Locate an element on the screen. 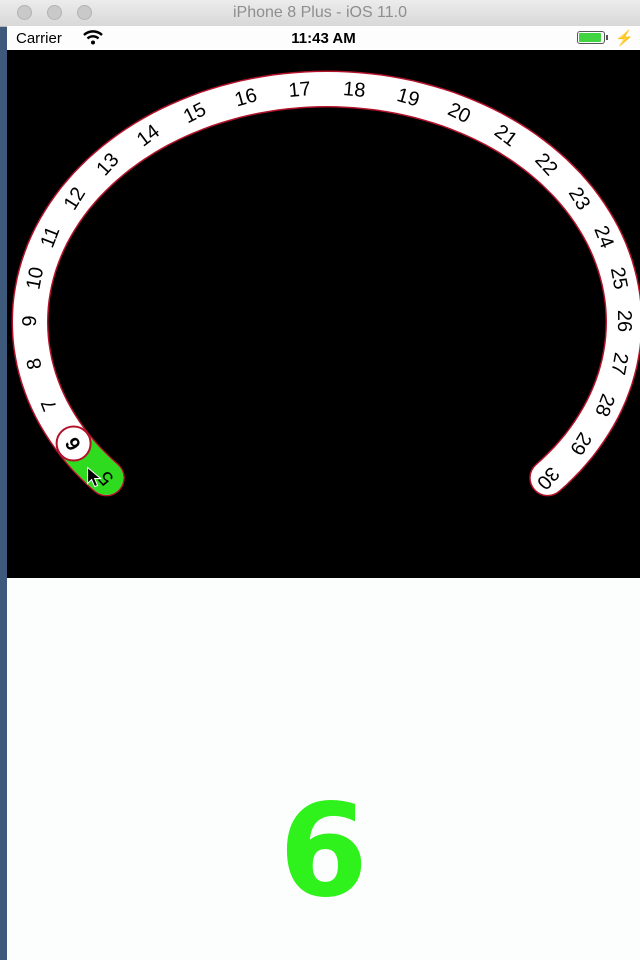 This screenshot has height=960, width=640. dial-number-9: 9 is located at coordinates (30, 320).